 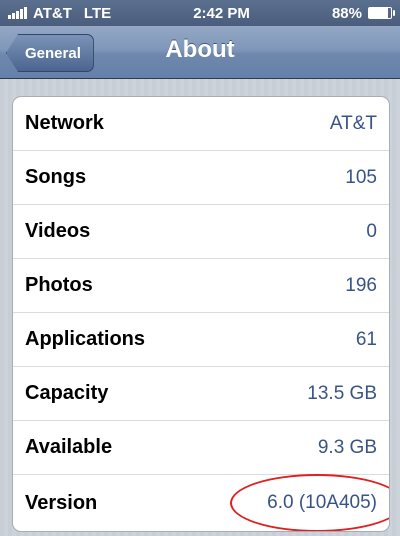 What do you see at coordinates (61, 502) in the screenshot?
I see `row-label: Version` at bounding box center [61, 502].